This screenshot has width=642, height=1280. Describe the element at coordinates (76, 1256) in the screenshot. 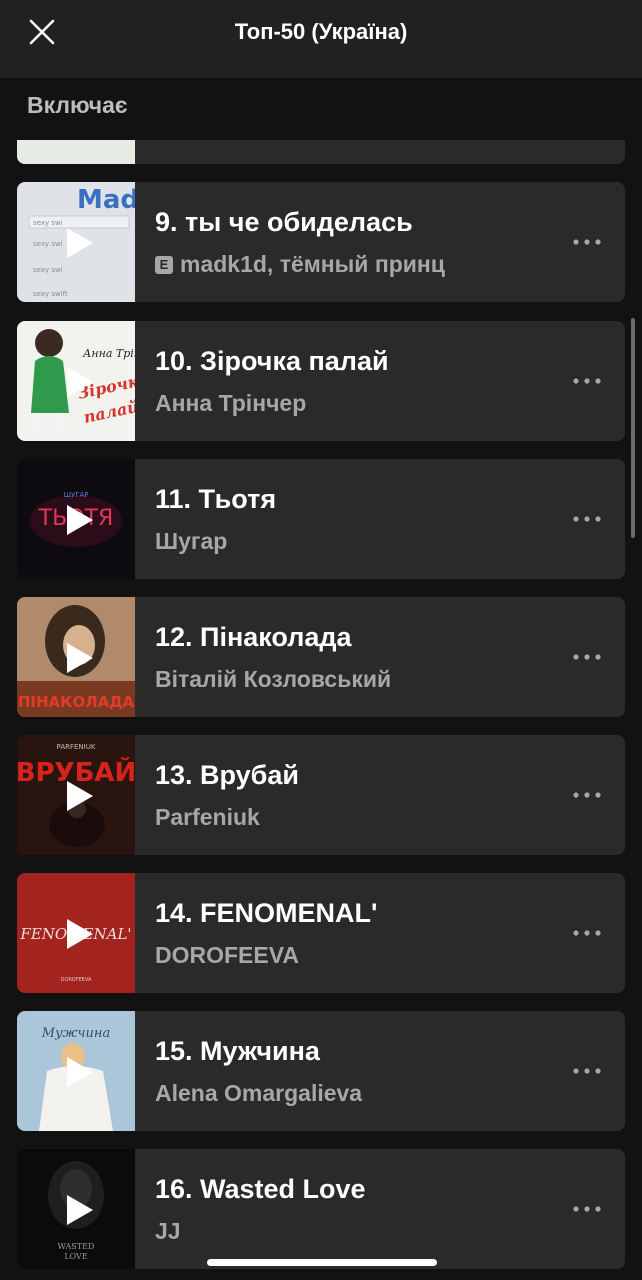

I see `cover-text: LOVE` at that location.